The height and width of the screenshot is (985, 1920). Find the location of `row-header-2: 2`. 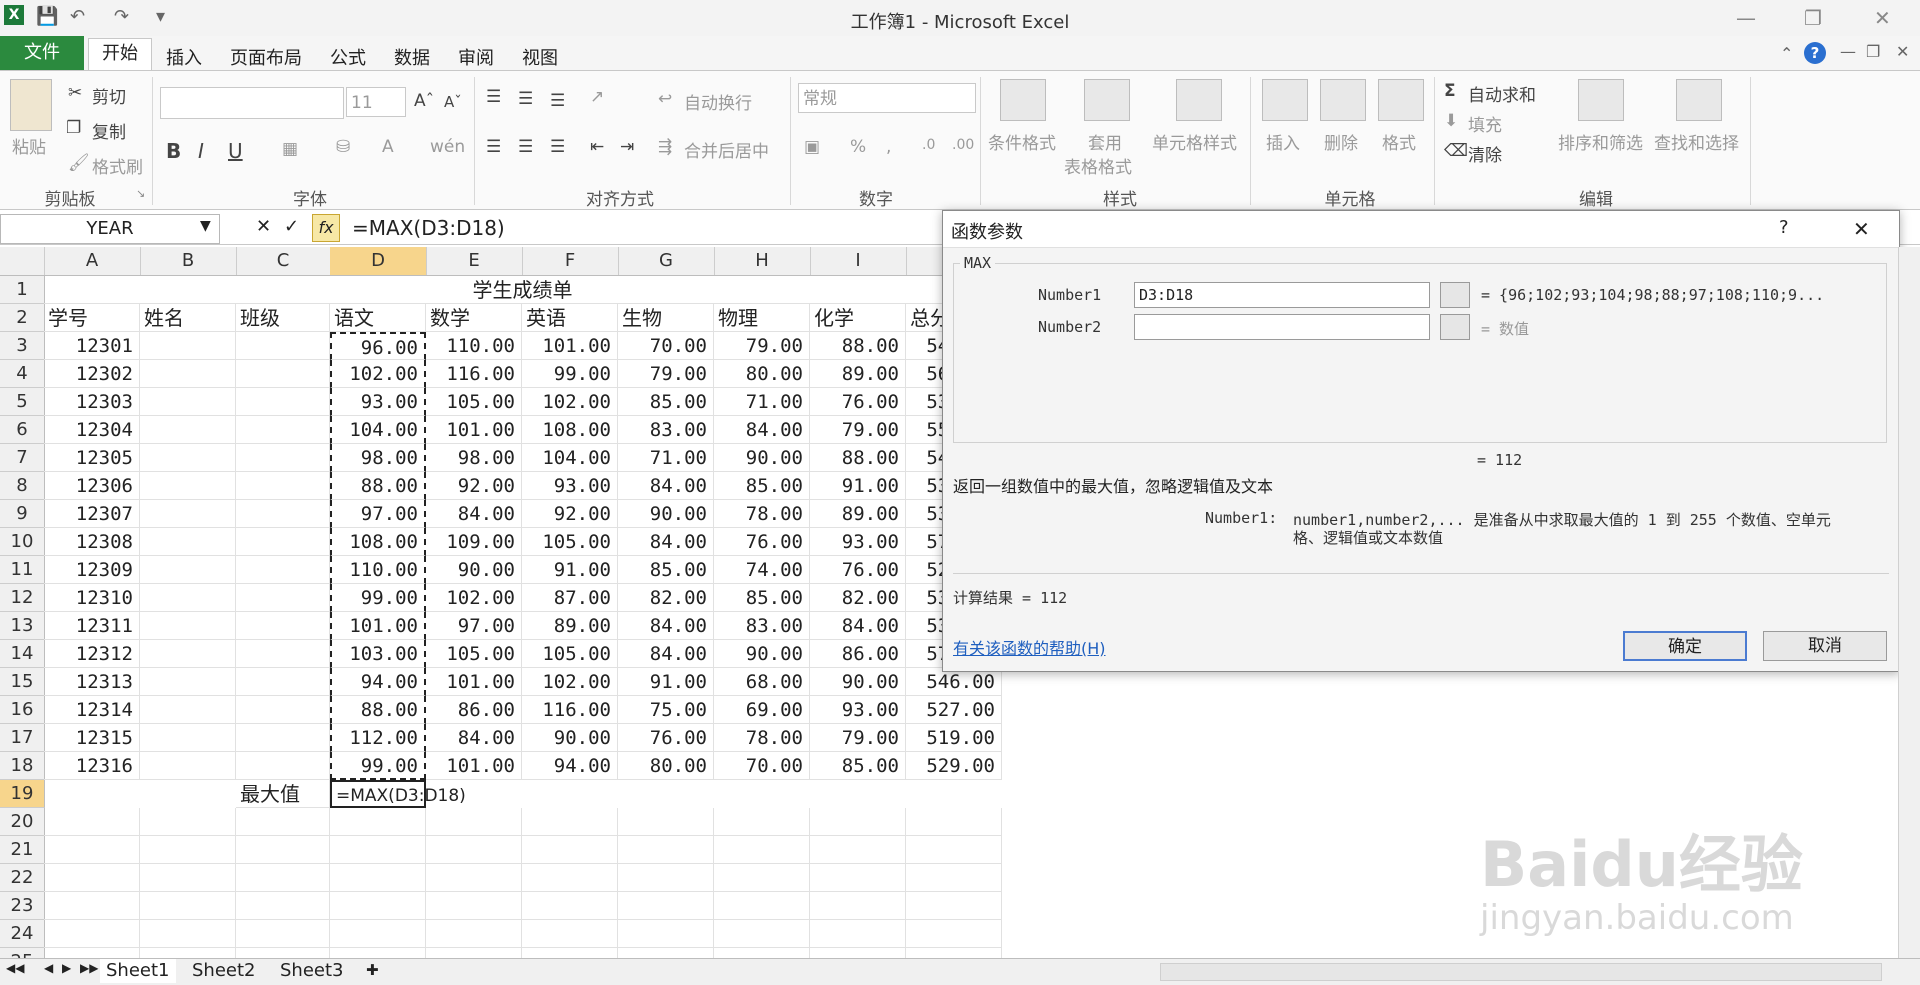

row-header-2: 2 is located at coordinates (22, 318).